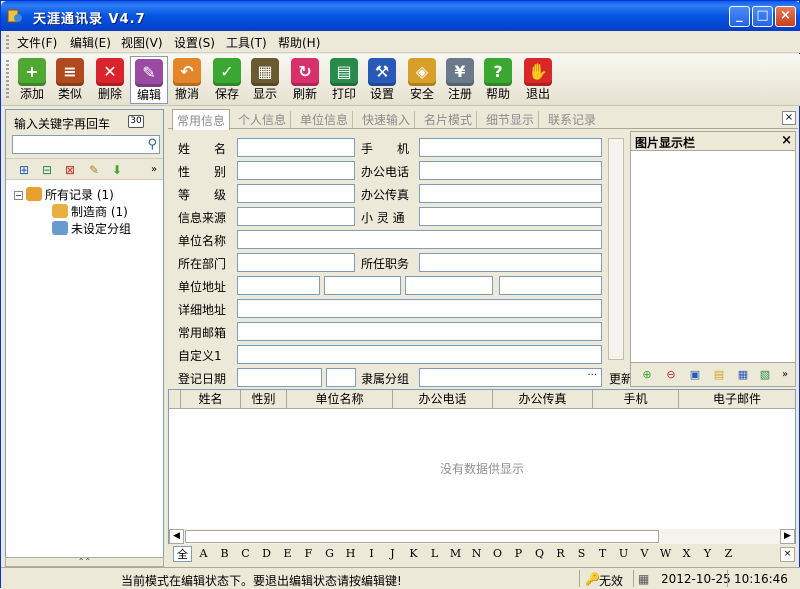  I want to click on close-icon: ×, so click(786, 140).